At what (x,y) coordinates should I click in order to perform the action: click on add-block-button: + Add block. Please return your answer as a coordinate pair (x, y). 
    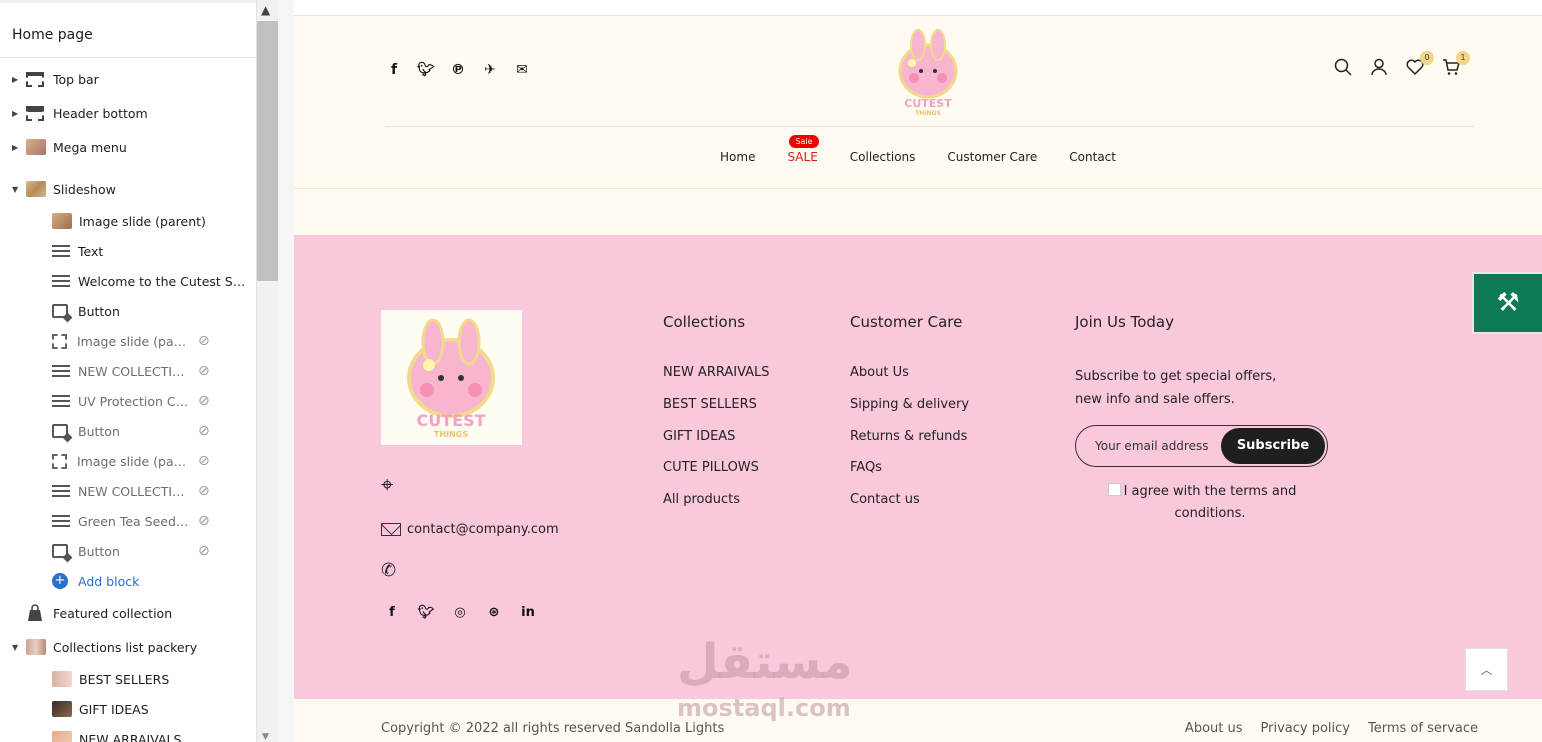
    Looking at the image, I should click on (128, 581).